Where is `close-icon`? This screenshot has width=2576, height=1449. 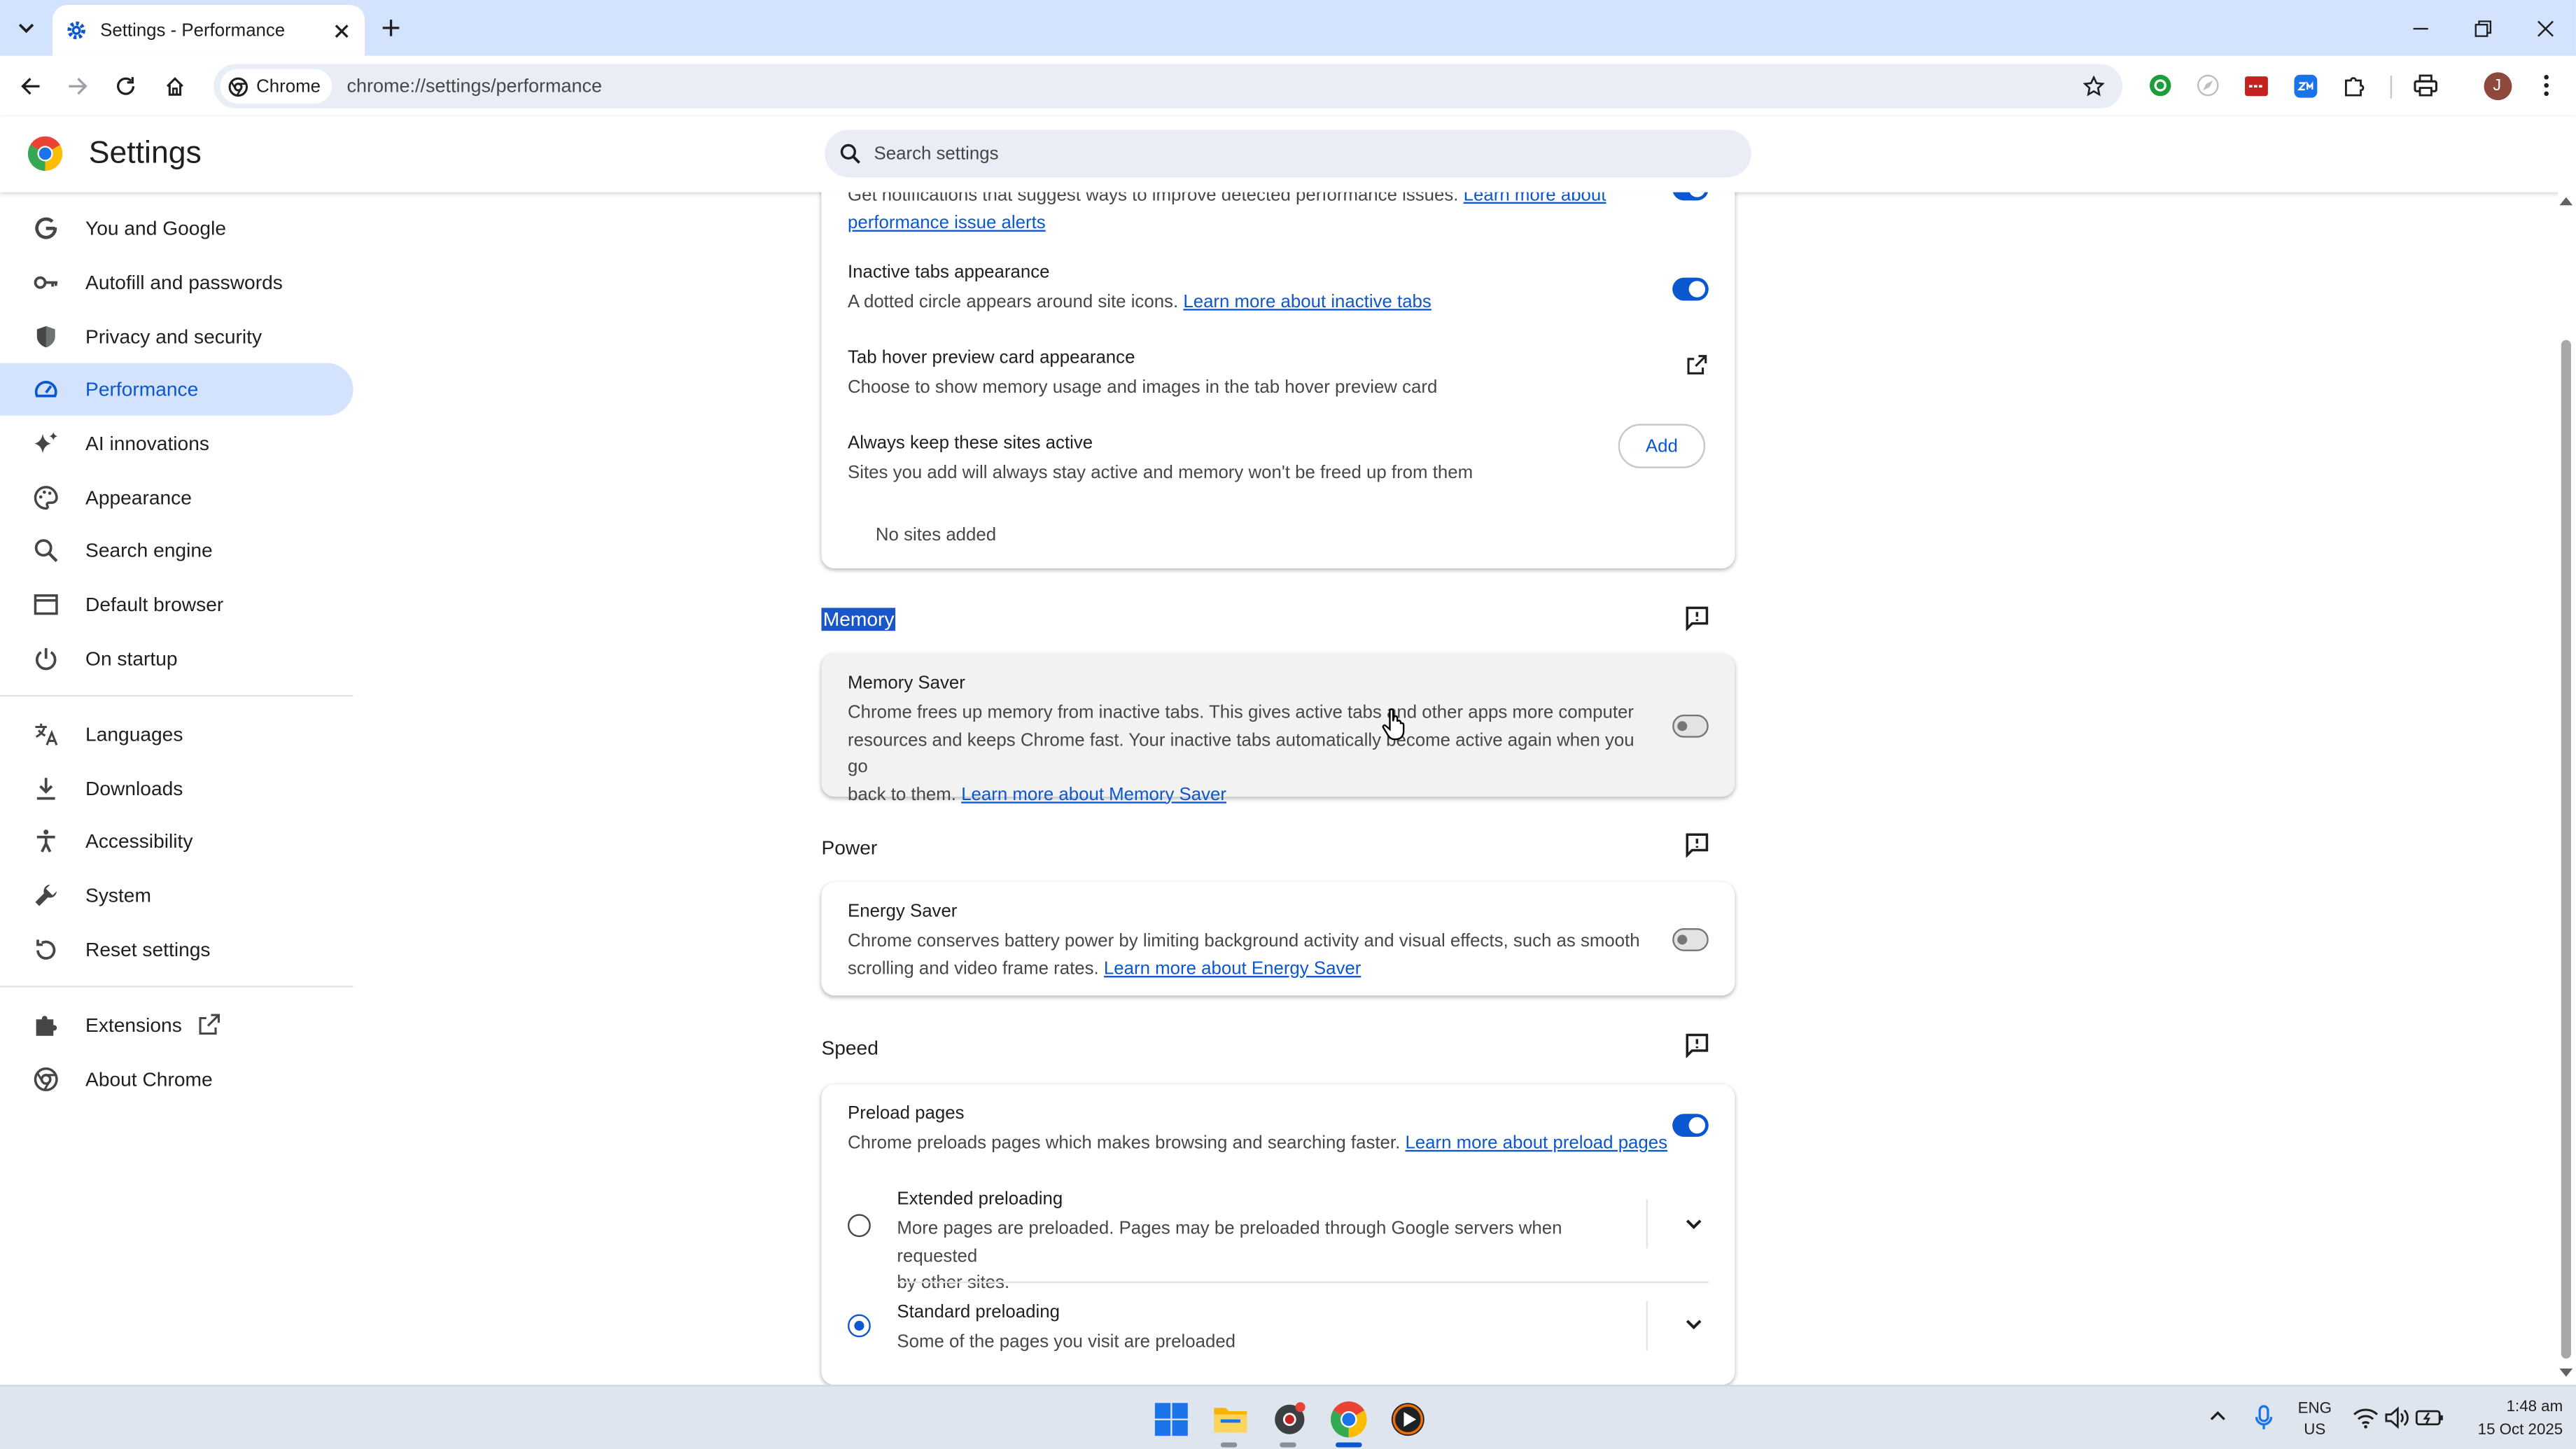 close-icon is located at coordinates (2544, 28).